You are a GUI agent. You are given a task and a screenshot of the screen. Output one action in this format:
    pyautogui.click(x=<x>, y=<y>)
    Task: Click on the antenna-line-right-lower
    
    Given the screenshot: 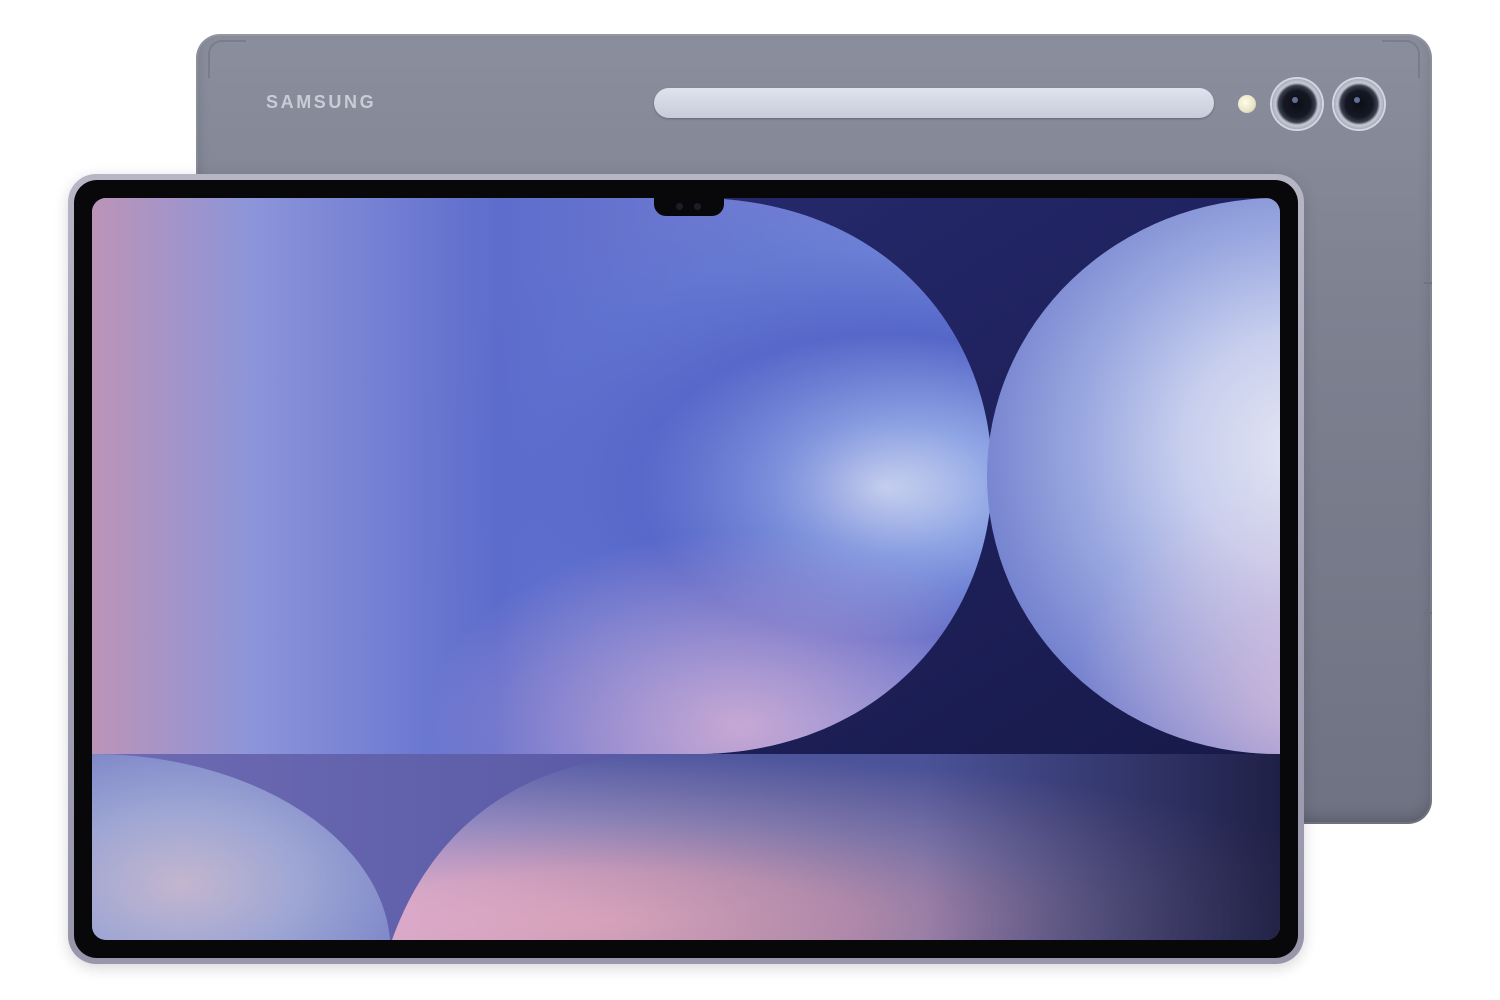 What is the action you would take?
    pyautogui.click(x=1428, y=613)
    